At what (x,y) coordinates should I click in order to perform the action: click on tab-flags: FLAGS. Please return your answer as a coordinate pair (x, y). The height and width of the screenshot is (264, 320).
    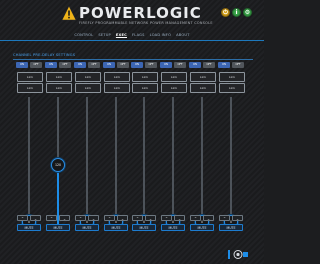
    Looking at the image, I should click on (138, 35).